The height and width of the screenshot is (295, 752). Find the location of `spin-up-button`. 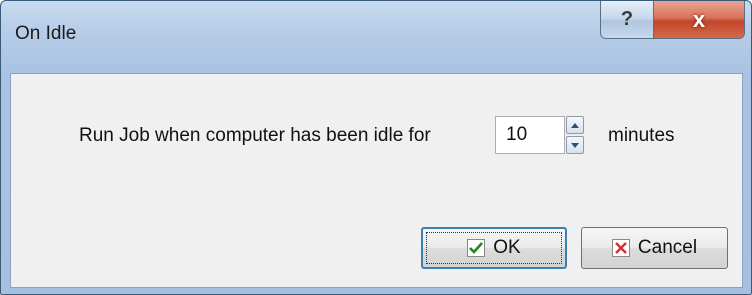

spin-up-button is located at coordinates (575, 125).